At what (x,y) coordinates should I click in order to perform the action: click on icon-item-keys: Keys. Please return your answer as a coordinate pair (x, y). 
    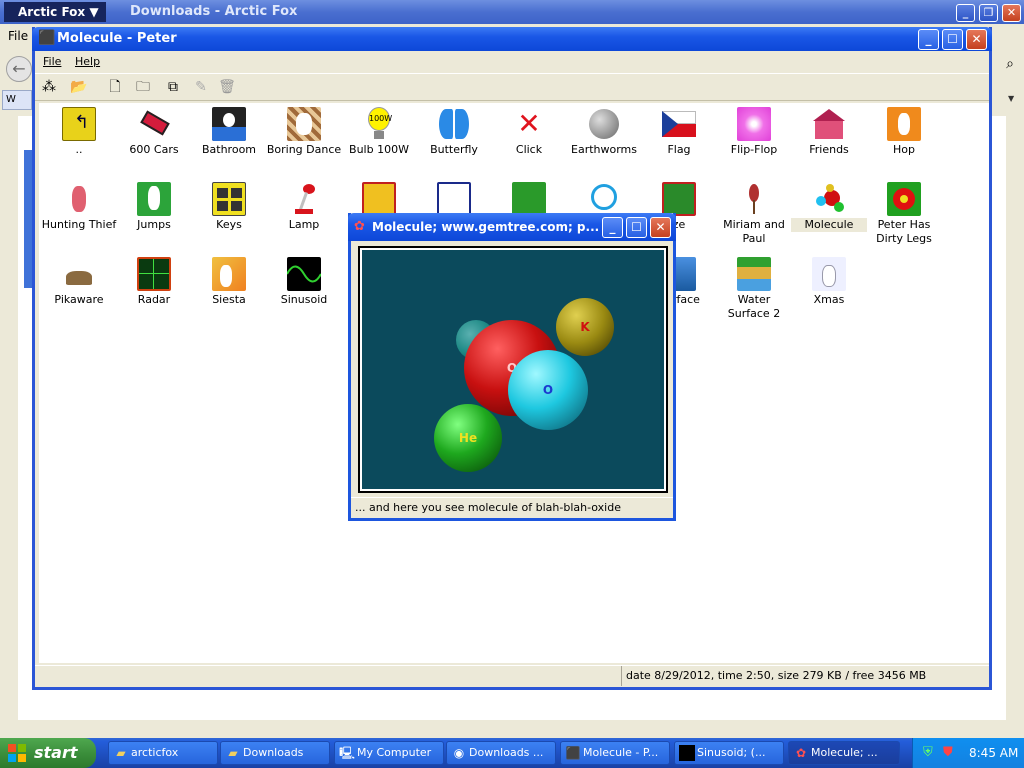
    Looking at the image, I should click on (229, 207).